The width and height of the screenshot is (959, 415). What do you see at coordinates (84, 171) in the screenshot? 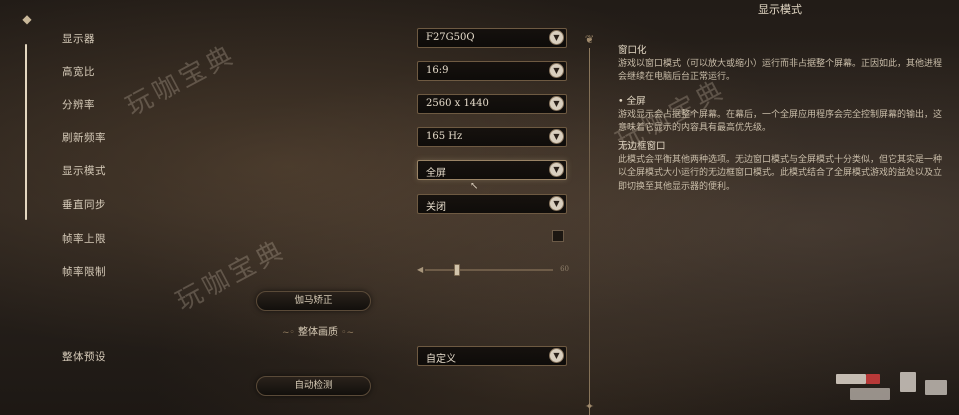
I see `setting-label: 显示模式` at bounding box center [84, 171].